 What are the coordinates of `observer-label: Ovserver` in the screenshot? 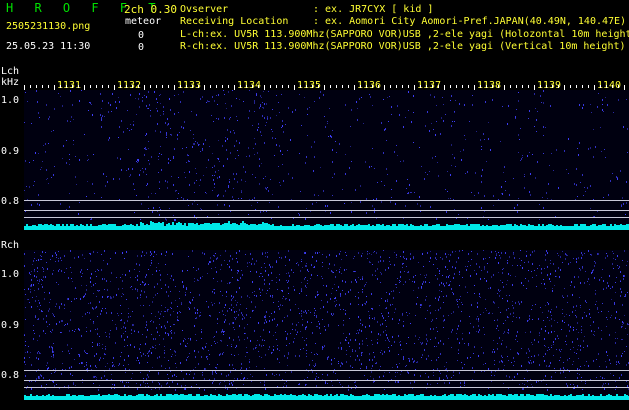 It's located at (204, 9).